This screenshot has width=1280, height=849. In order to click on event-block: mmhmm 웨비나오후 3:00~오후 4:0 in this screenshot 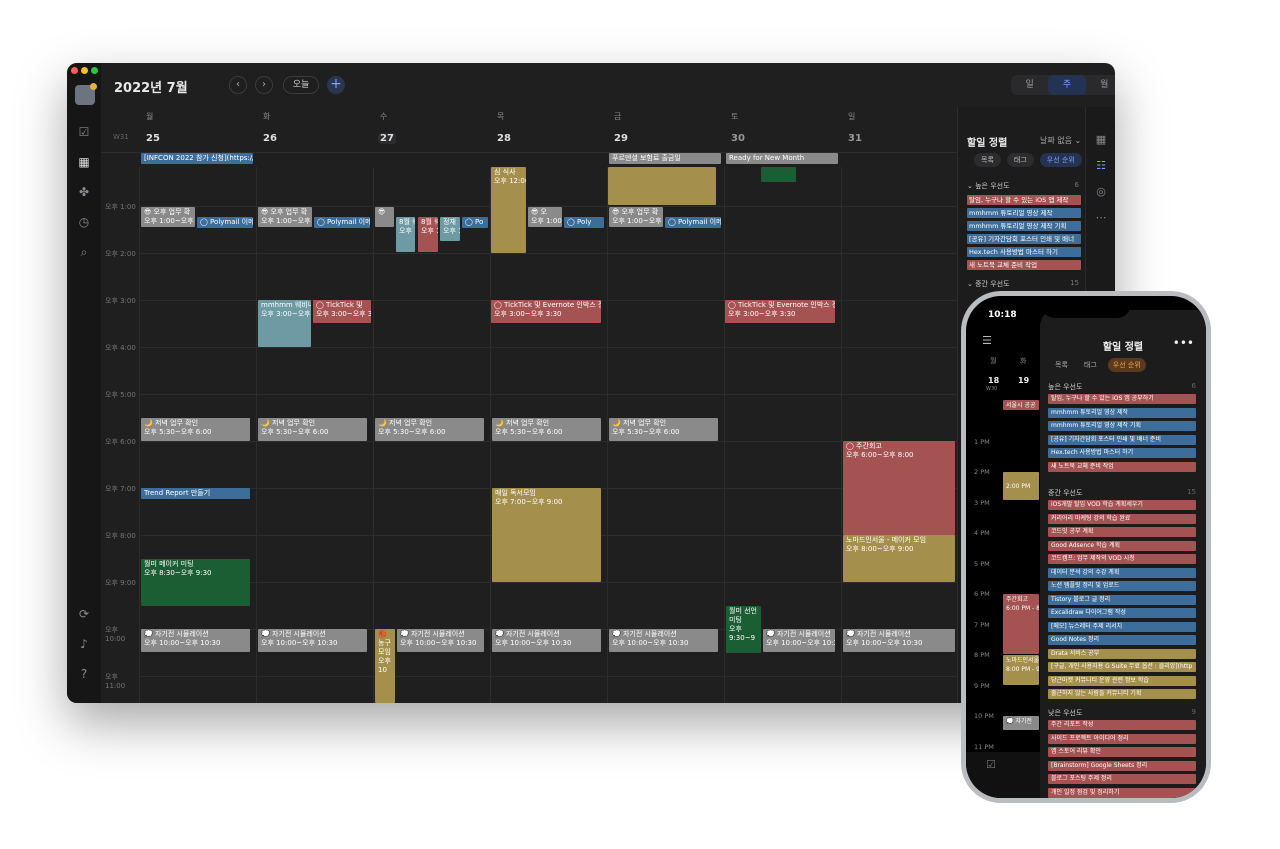, I will do `click(284, 323)`.